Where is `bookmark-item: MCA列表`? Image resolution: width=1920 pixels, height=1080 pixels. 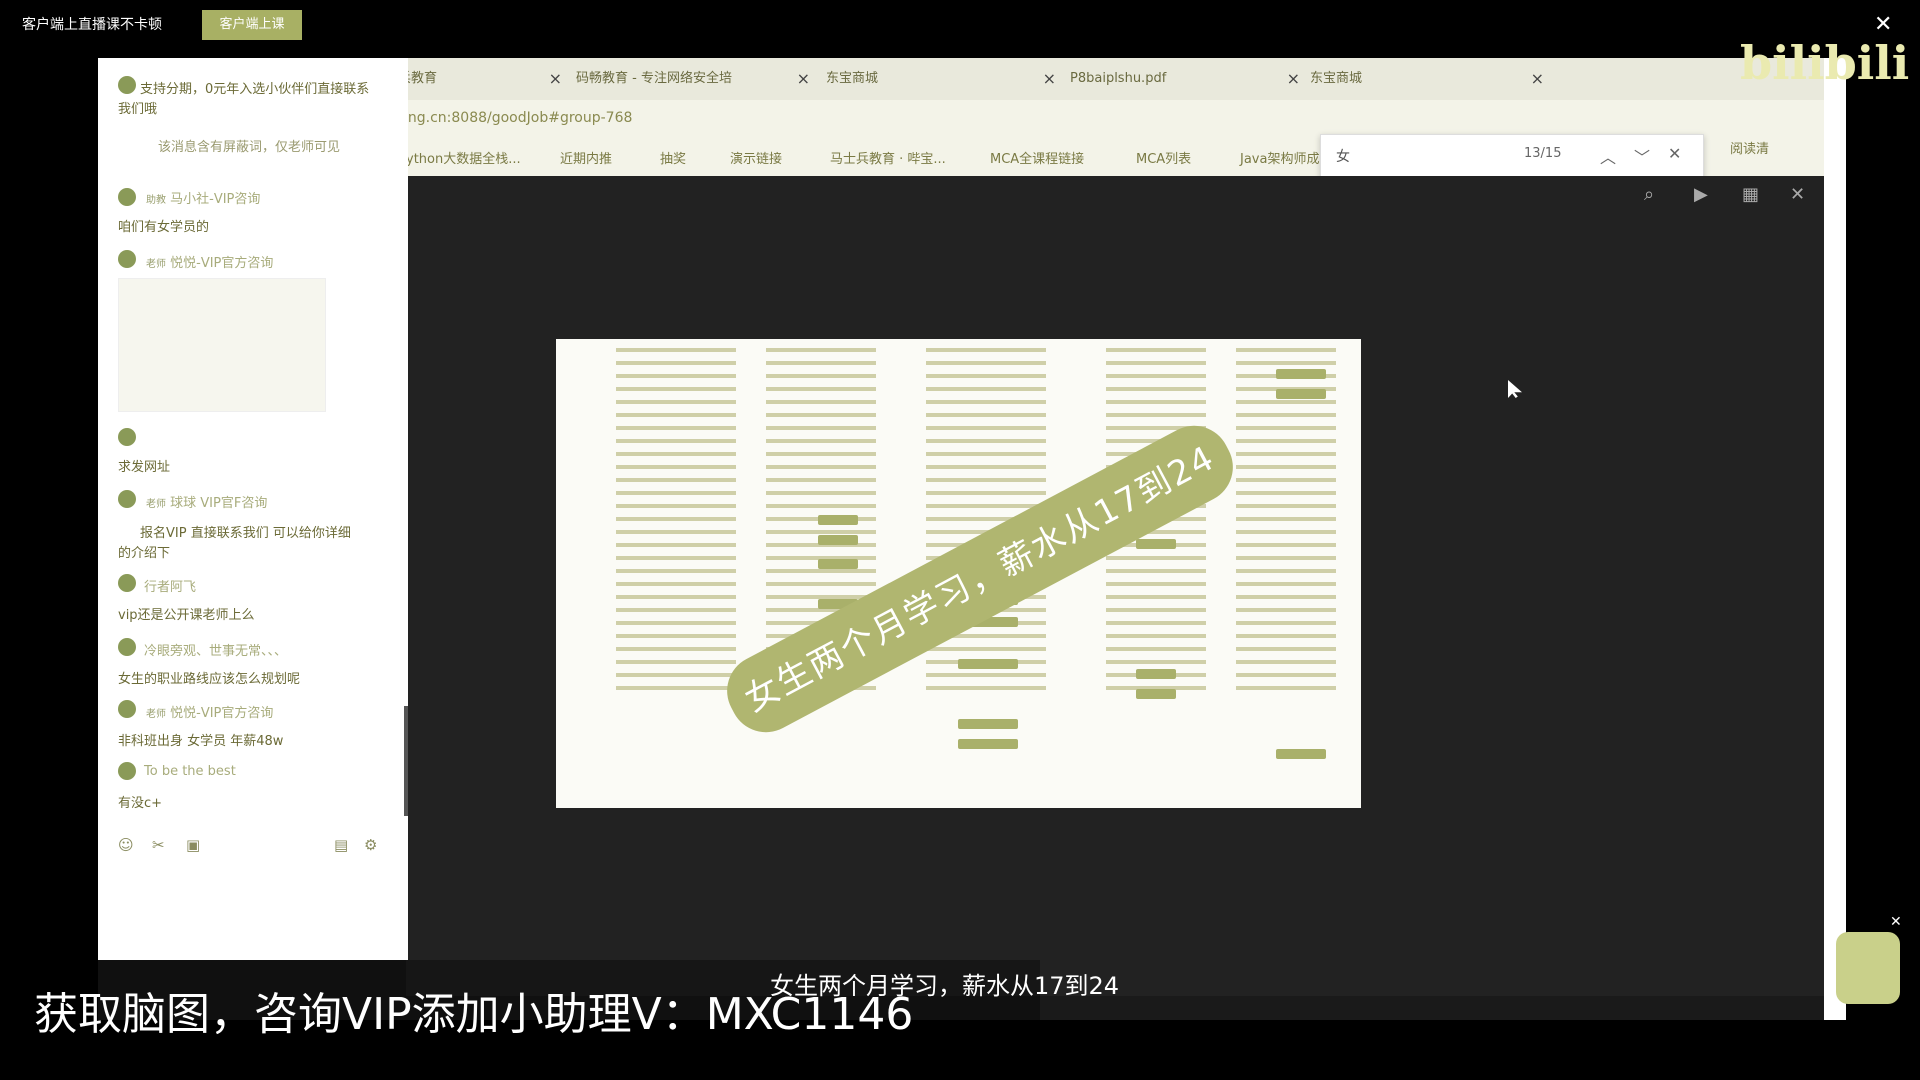
bookmark-item: MCA列表 is located at coordinates (1163, 157).